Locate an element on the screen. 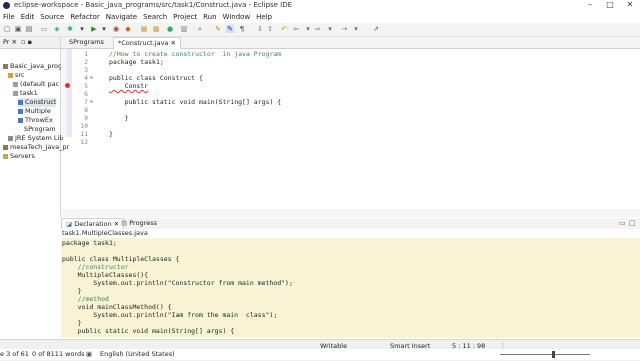  last-edit-location-icon: ↶ is located at coordinates (284, 29).